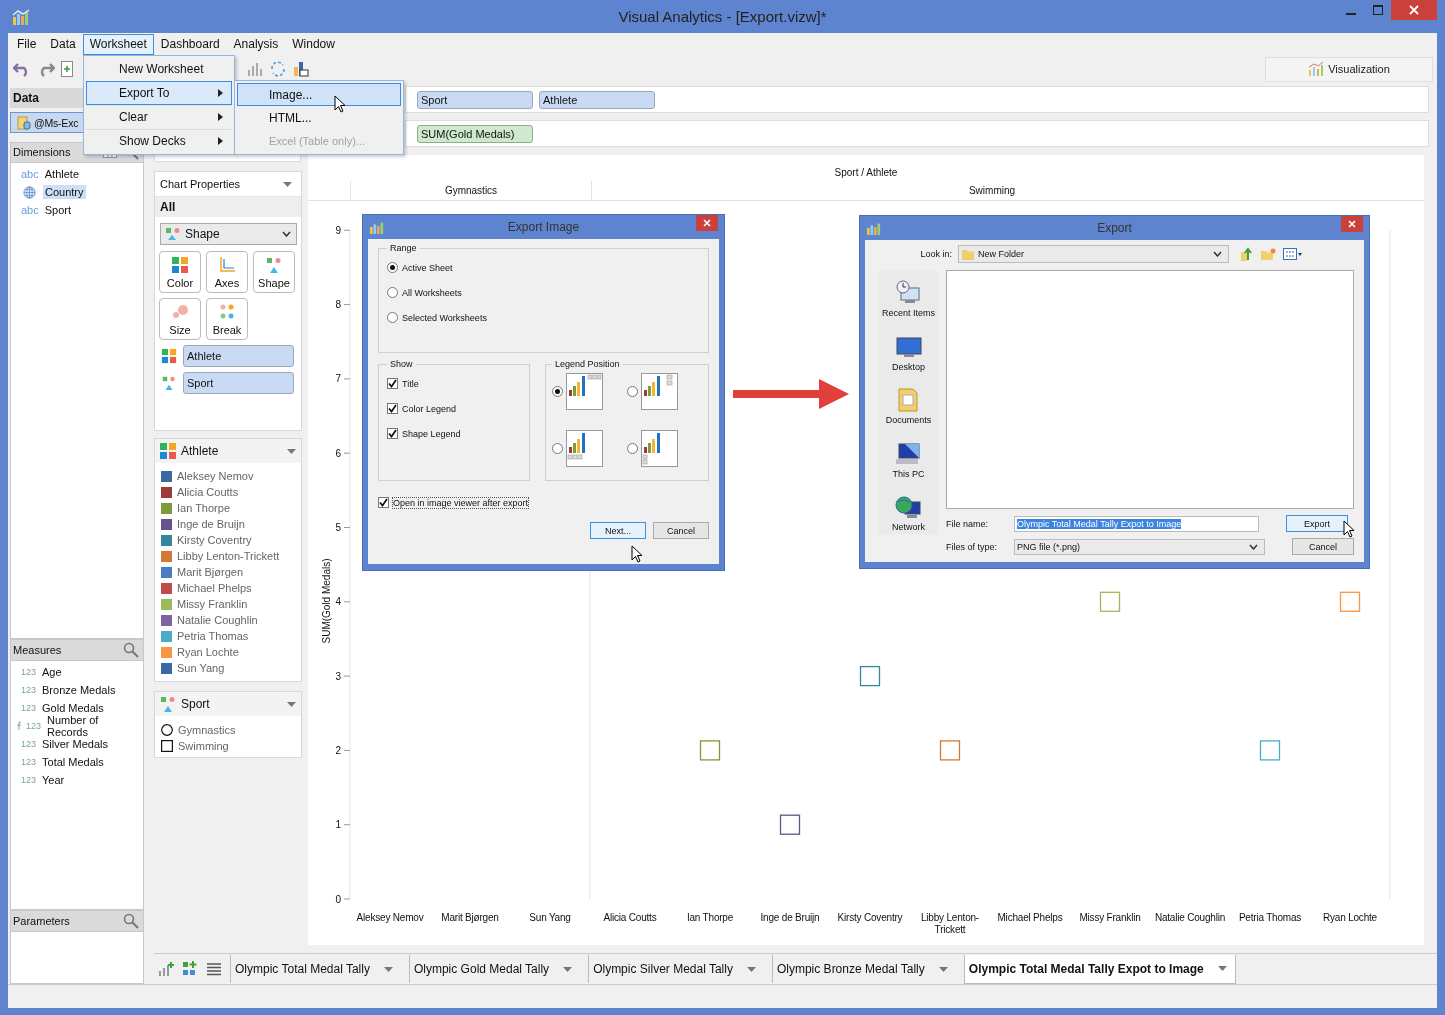 The width and height of the screenshot is (1445, 1015). What do you see at coordinates (870, 918) in the screenshot?
I see `x-axis-label: Kirsty Coventry` at bounding box center [870, 918].